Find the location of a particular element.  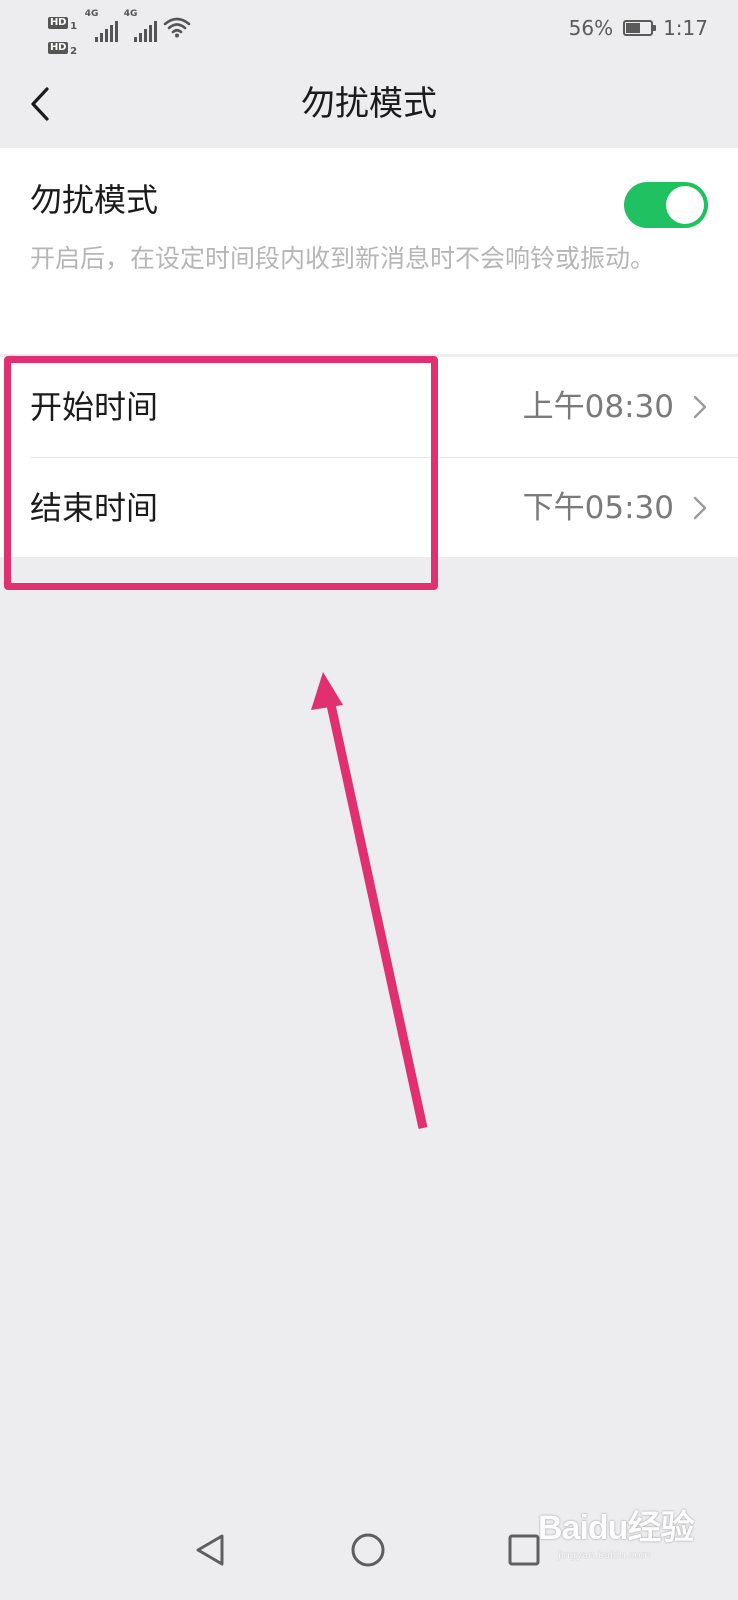

annotation-highlight-box is located at coordinates (221, 473).